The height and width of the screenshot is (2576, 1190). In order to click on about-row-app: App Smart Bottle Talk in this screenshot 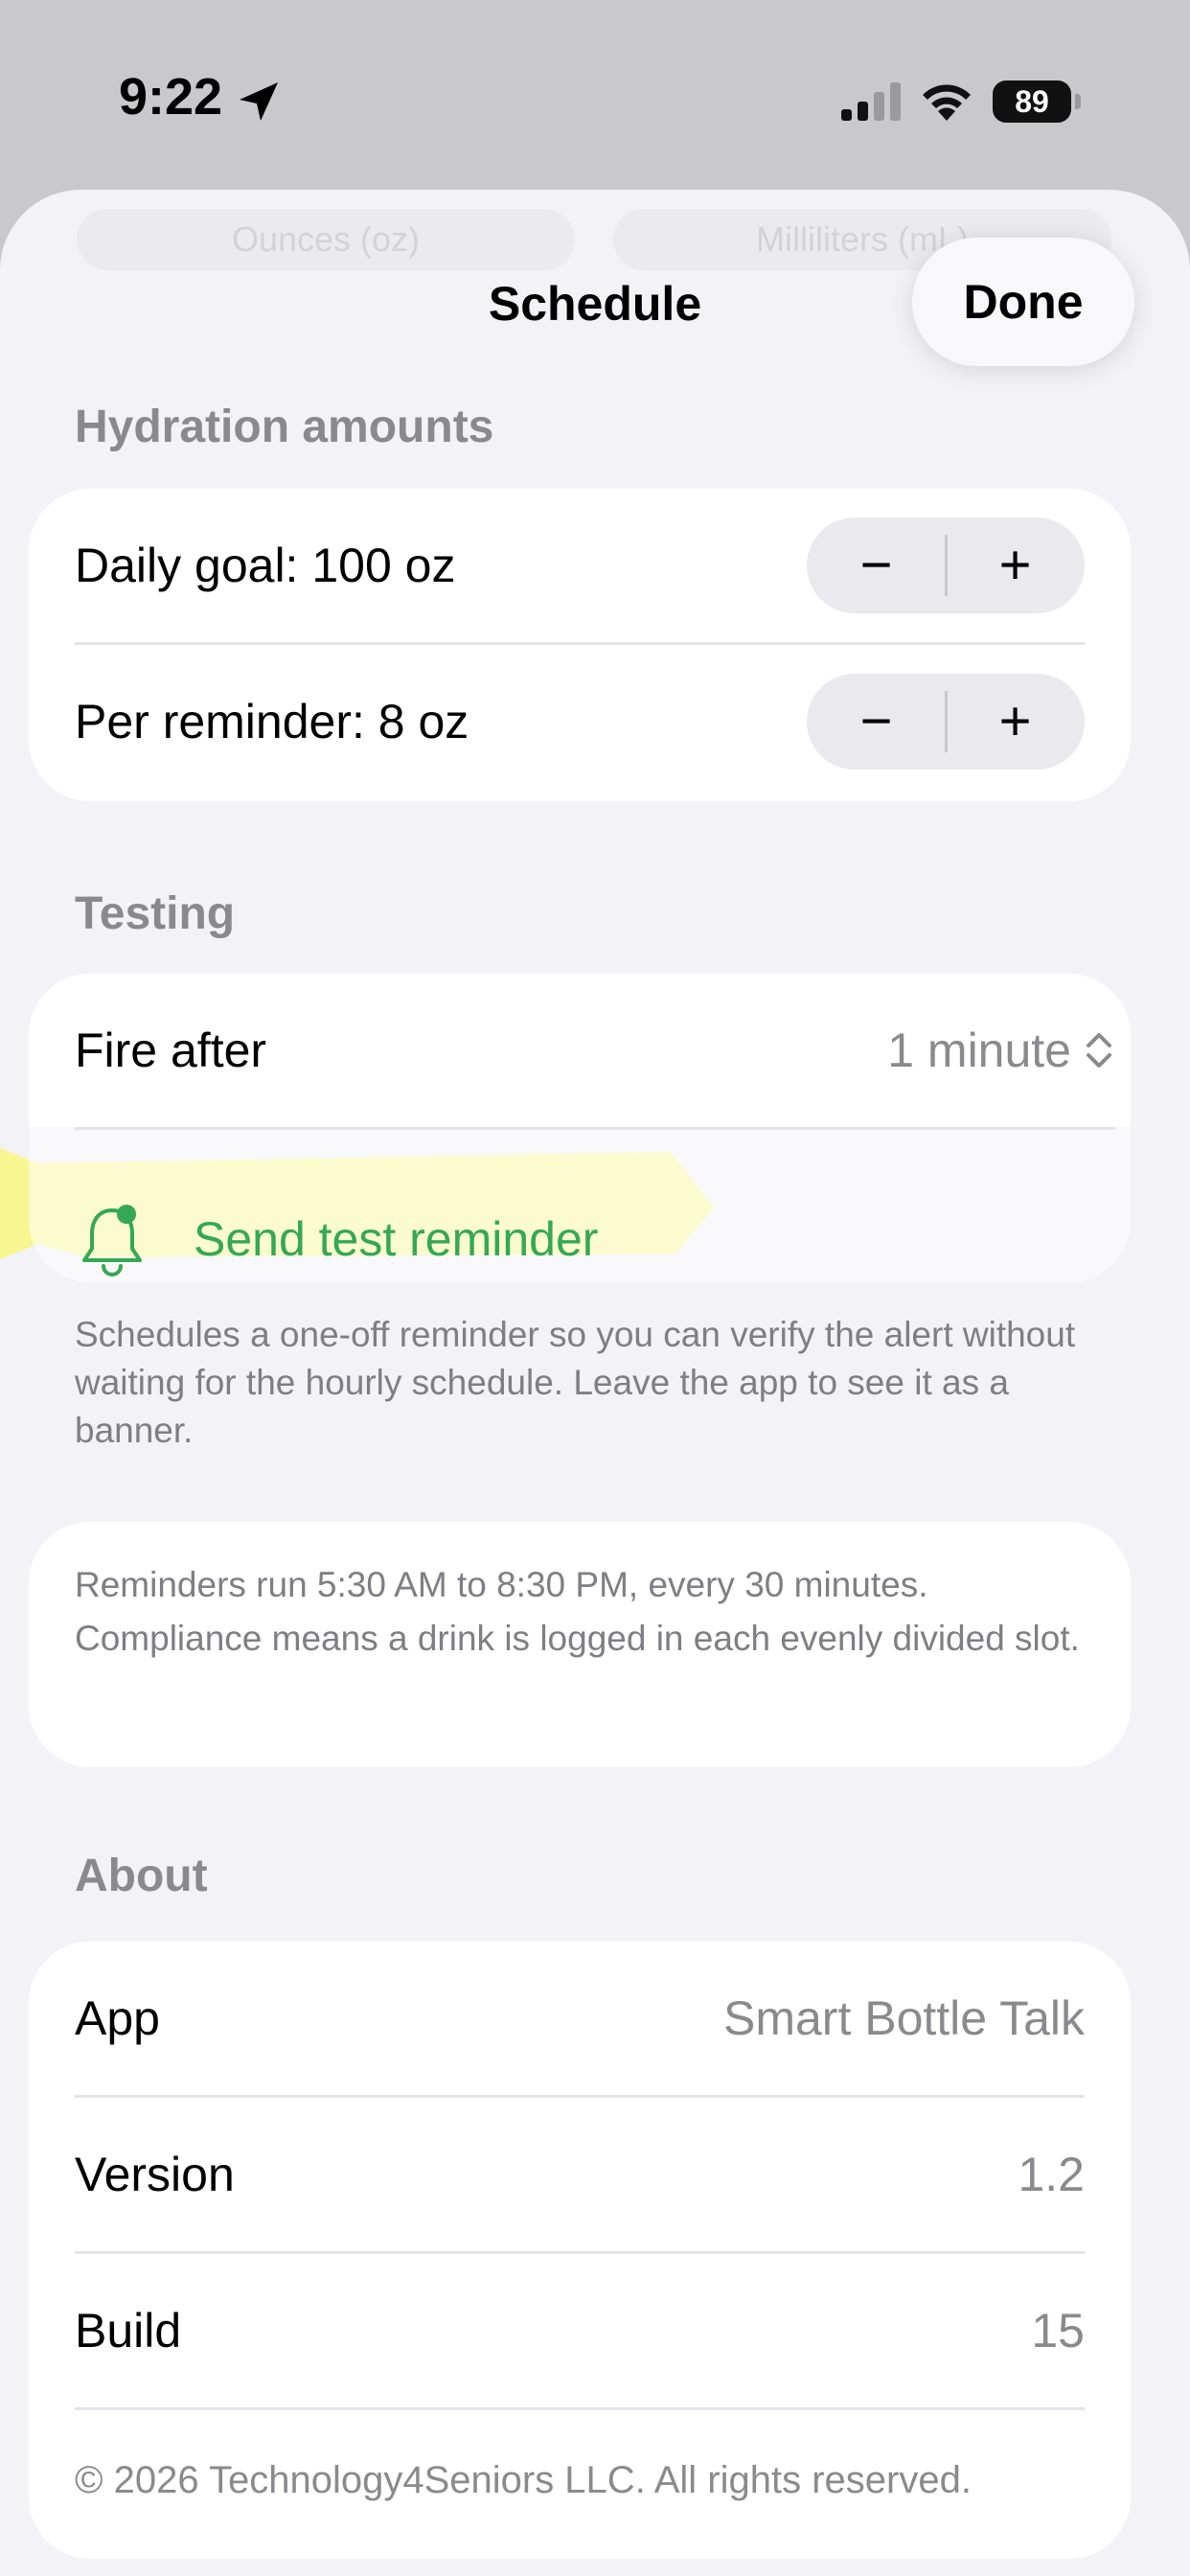, I will do `click(580, 2019)`.